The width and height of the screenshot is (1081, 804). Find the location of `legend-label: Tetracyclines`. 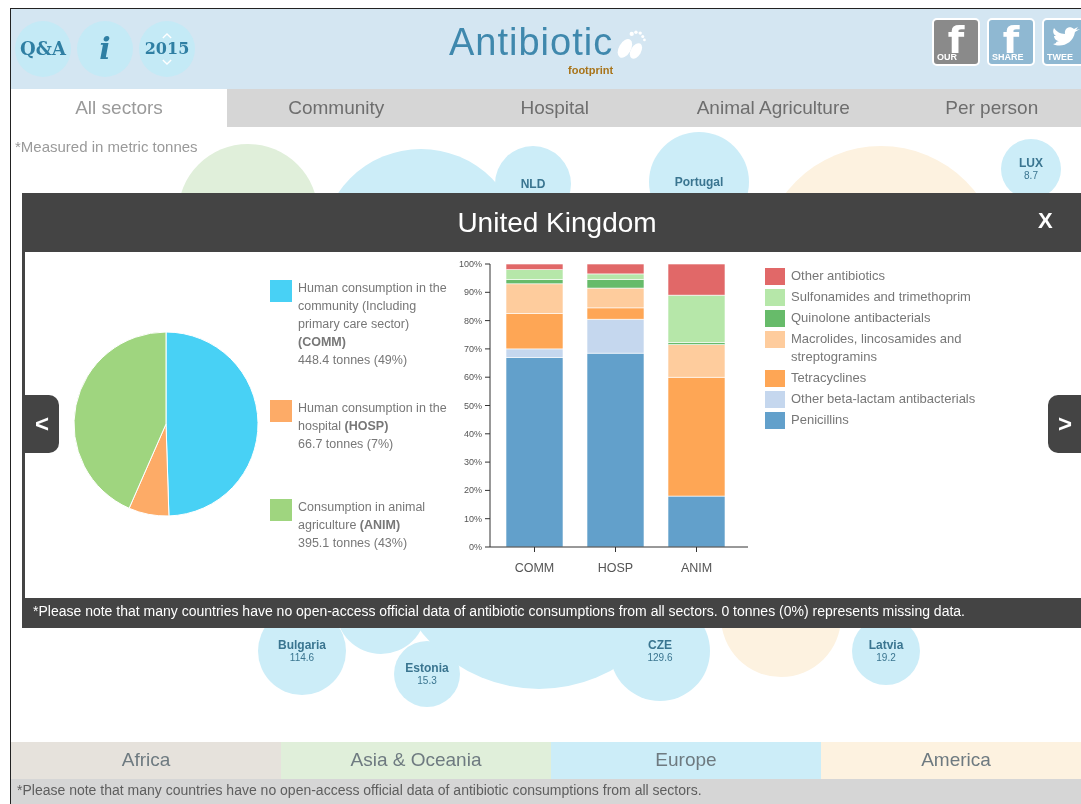

legend-label: Tetracyclines is located at coordinates (829, 378).